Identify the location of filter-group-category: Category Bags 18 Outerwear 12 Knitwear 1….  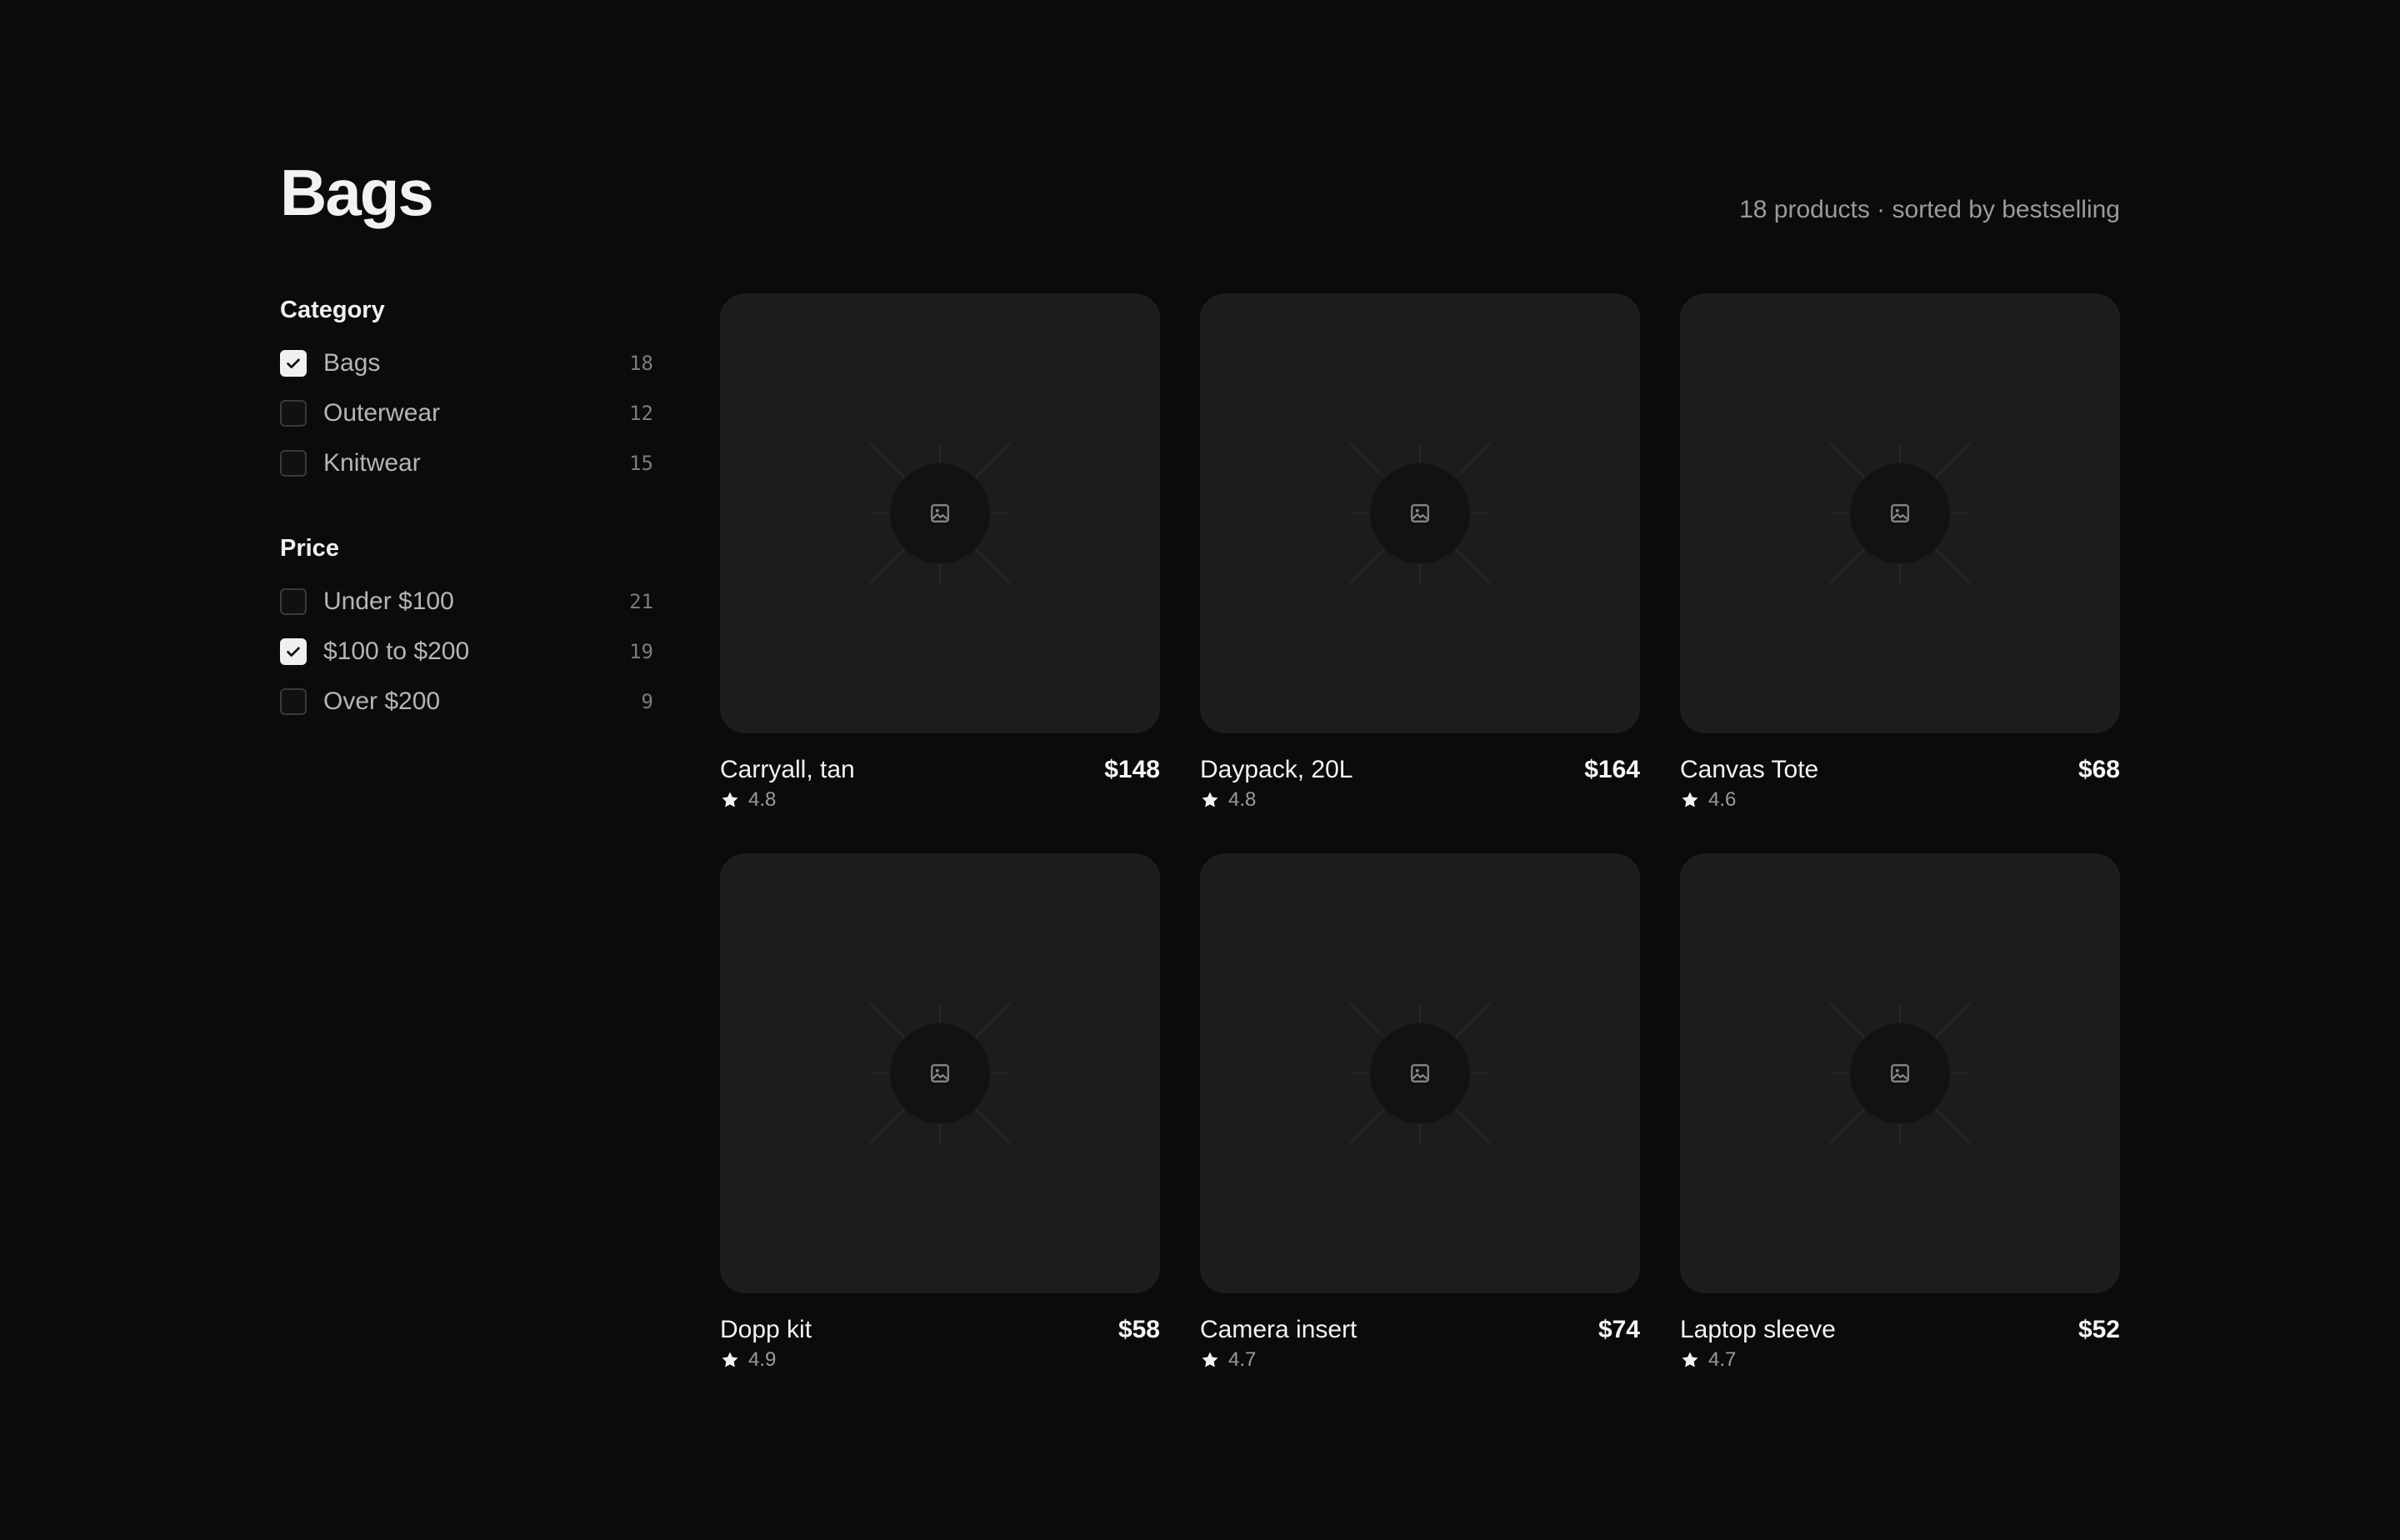
(466, 390).